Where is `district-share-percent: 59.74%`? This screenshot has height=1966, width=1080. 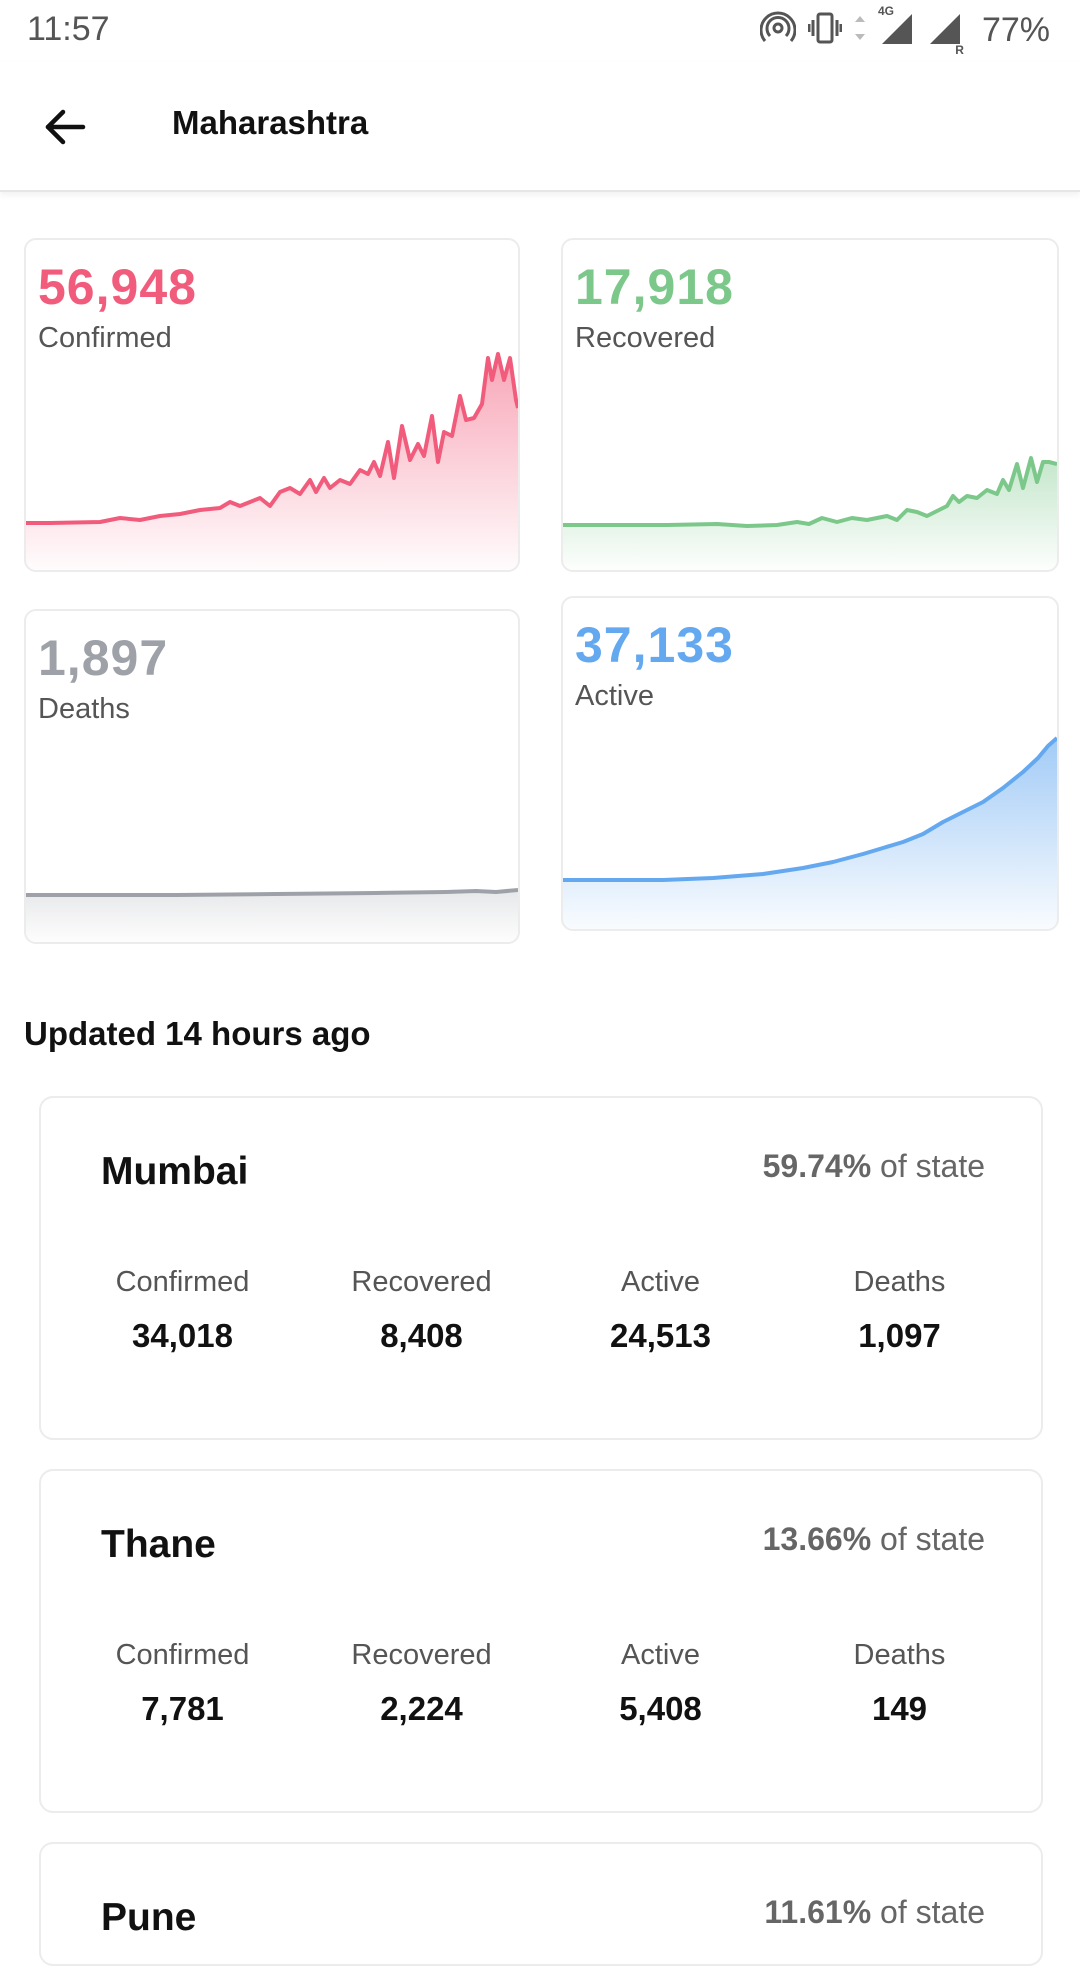
district-share-percent: 59.74% is located at coordinates (817, 1166).